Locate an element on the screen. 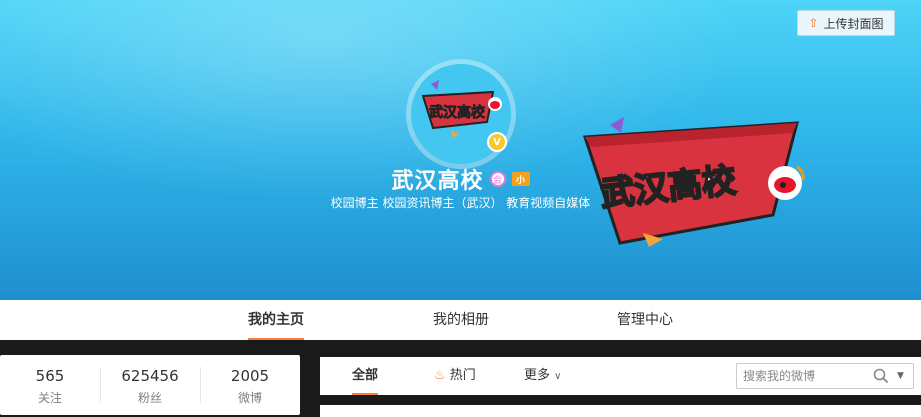  level-badge-icon: 小 is located at coordinates (520, 179).